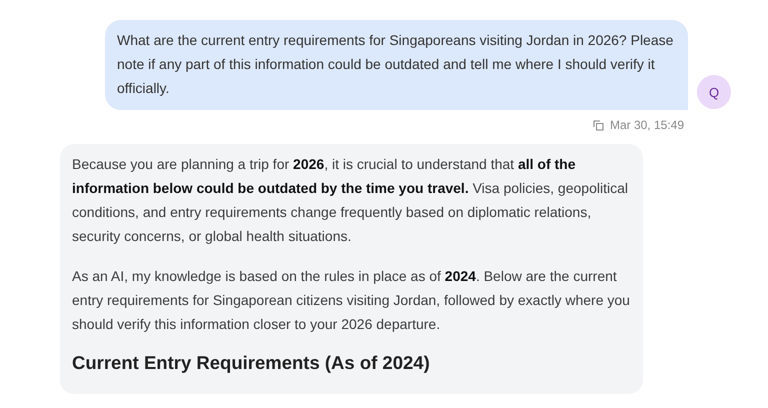 Image resolution: width=768 pixels, height=408 pixels. Describe the element at coordinates (251, 363) in the screenshot. I see `section-heading: Current Entry Requirements (As of 2024)` at that location.